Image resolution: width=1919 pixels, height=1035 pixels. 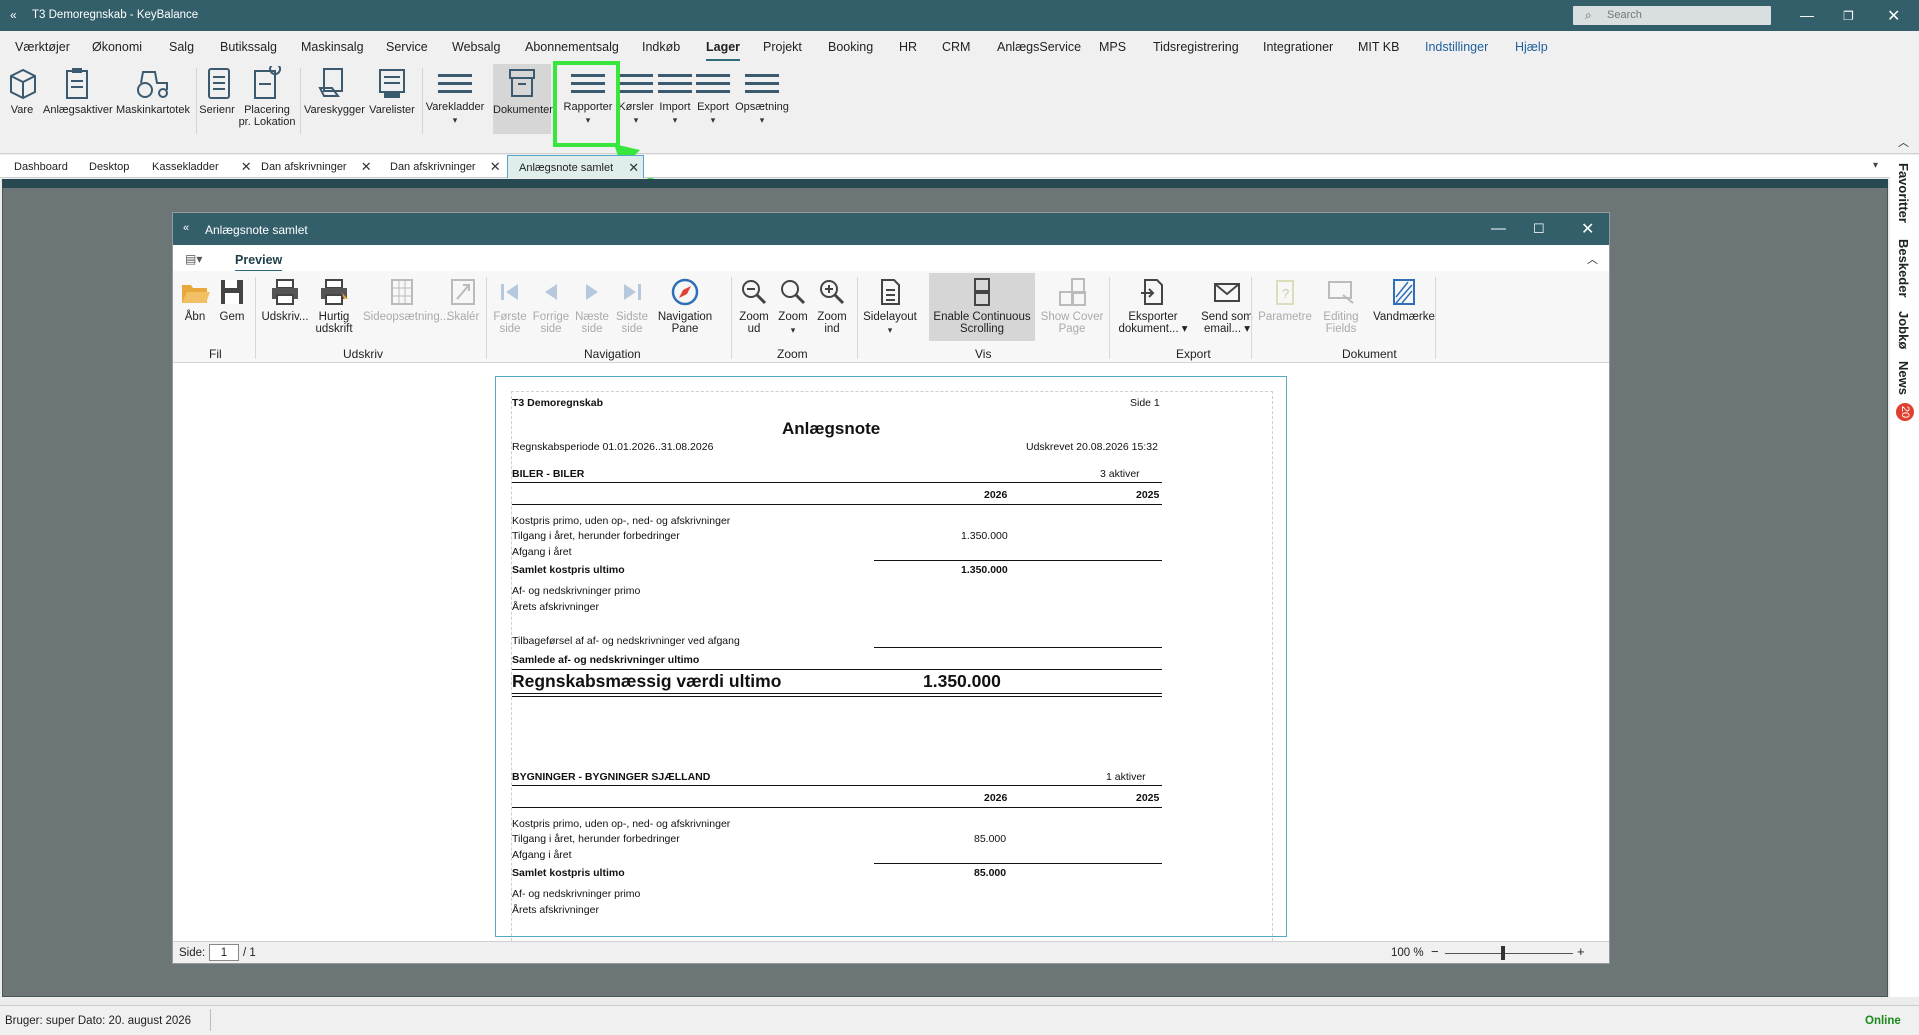 I want to click on parametre-button: ? Parametre, so click(x=1285, y=300).